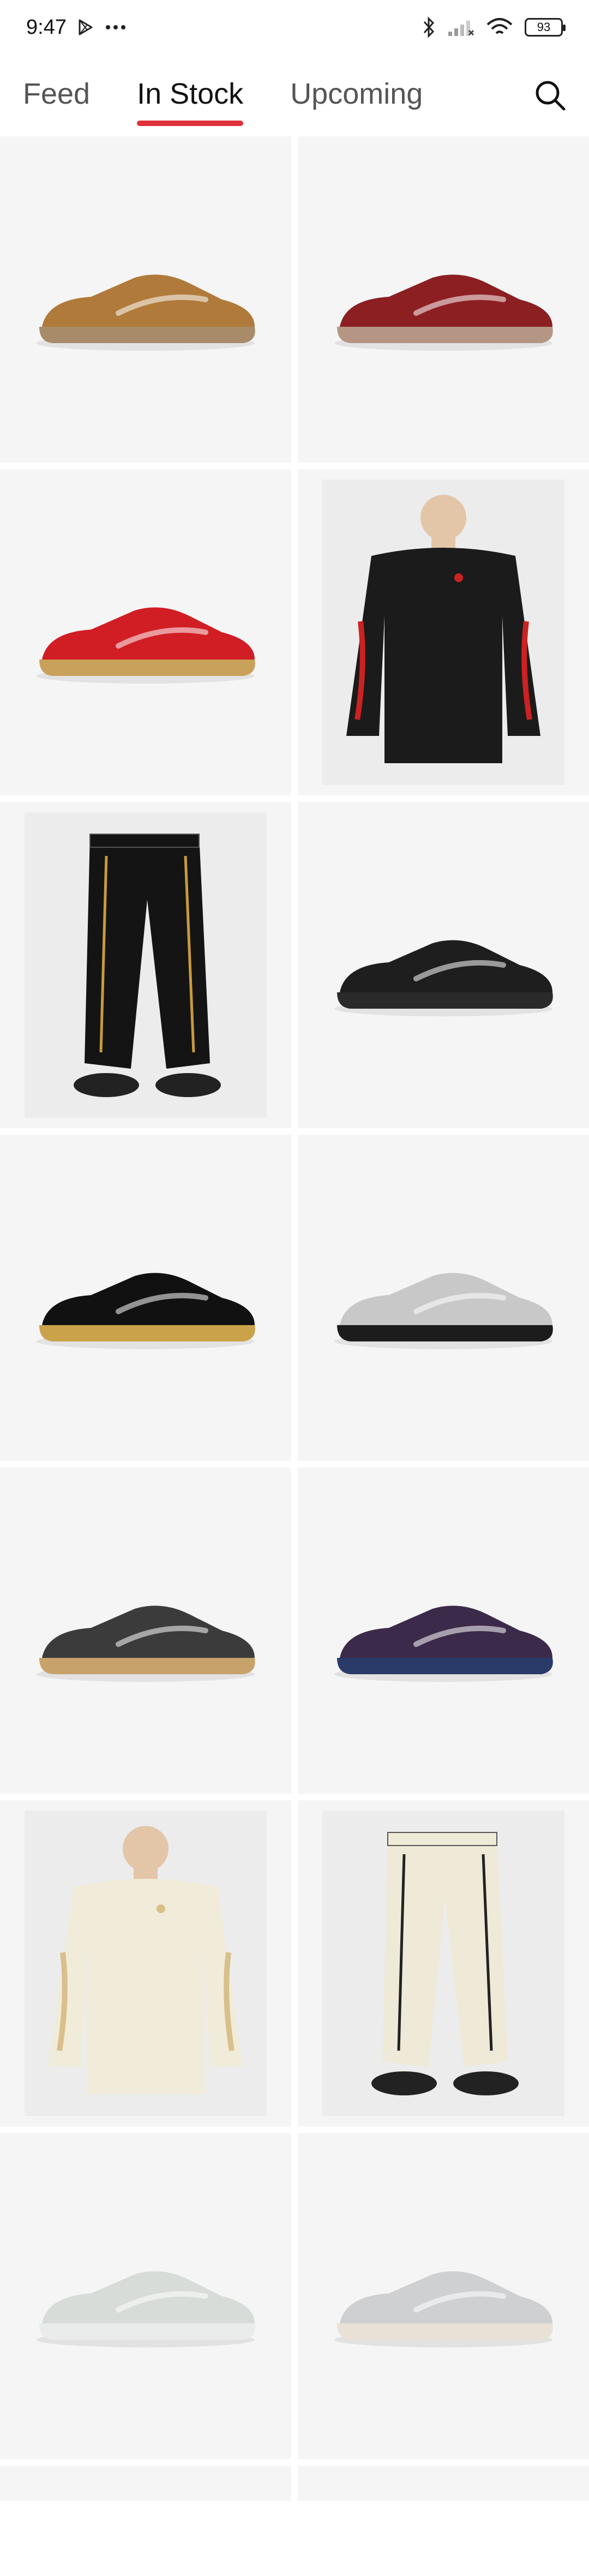  I want to click on status-bar: 9:47 93, so click(294, 28).